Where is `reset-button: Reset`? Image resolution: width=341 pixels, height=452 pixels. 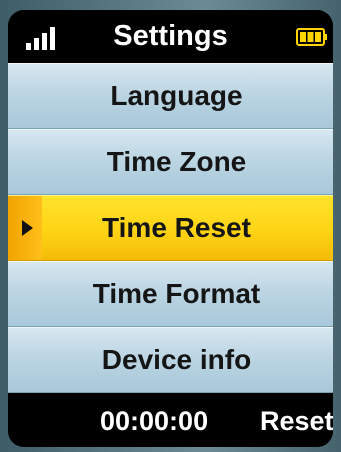 reset-button: Reset is located at coordinates (296, 421).